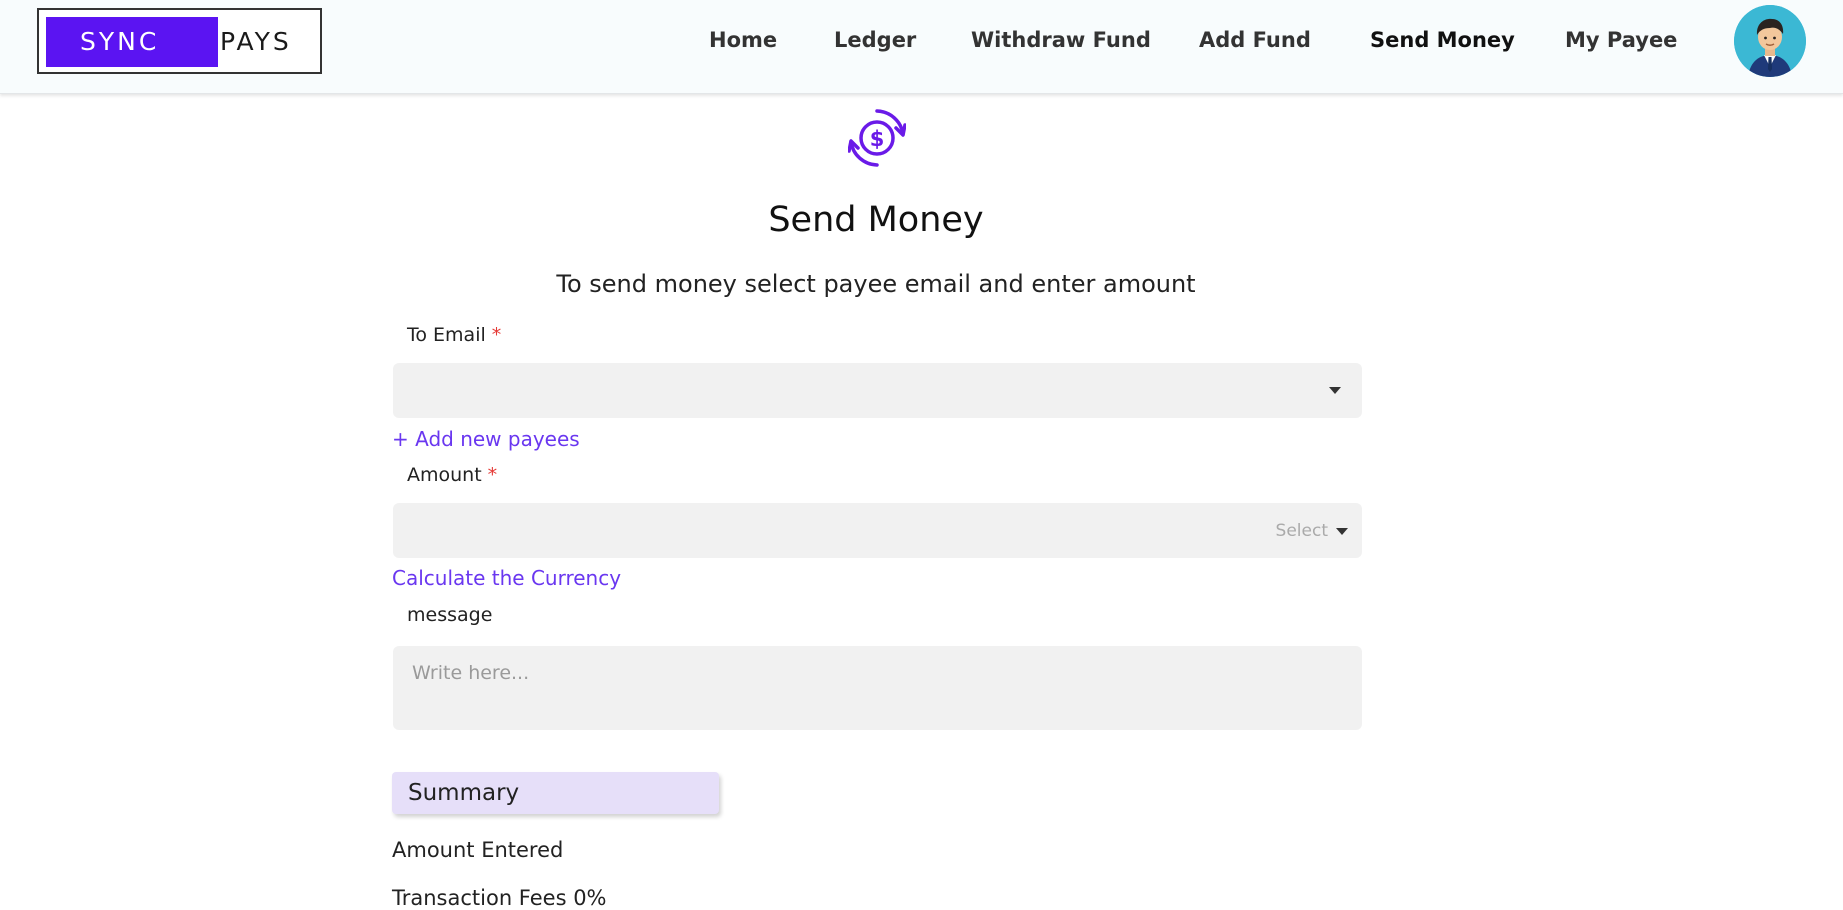 Image resolution: width=1843 pixels, height=910 pixels. I want to click on calculate-currency-link: Calculate the Currency, so click(506, 578).